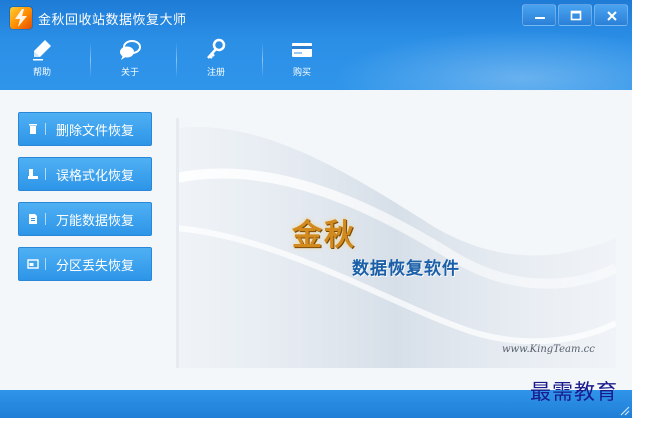 This screenshot has height=425, width=652. What do you see at coordinates (574, 392) in the screenshot?
I see `watermark-text: 最需教育` at bounding box center [574, 392].